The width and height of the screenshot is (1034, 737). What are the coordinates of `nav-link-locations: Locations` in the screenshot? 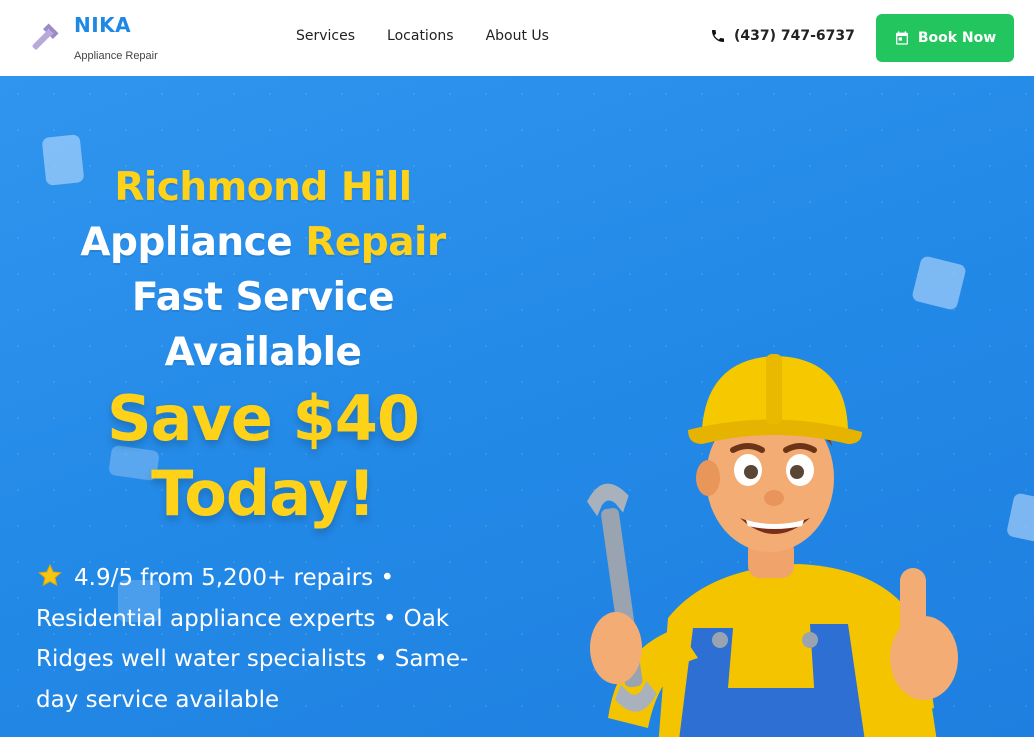 It's located at (420, 36).